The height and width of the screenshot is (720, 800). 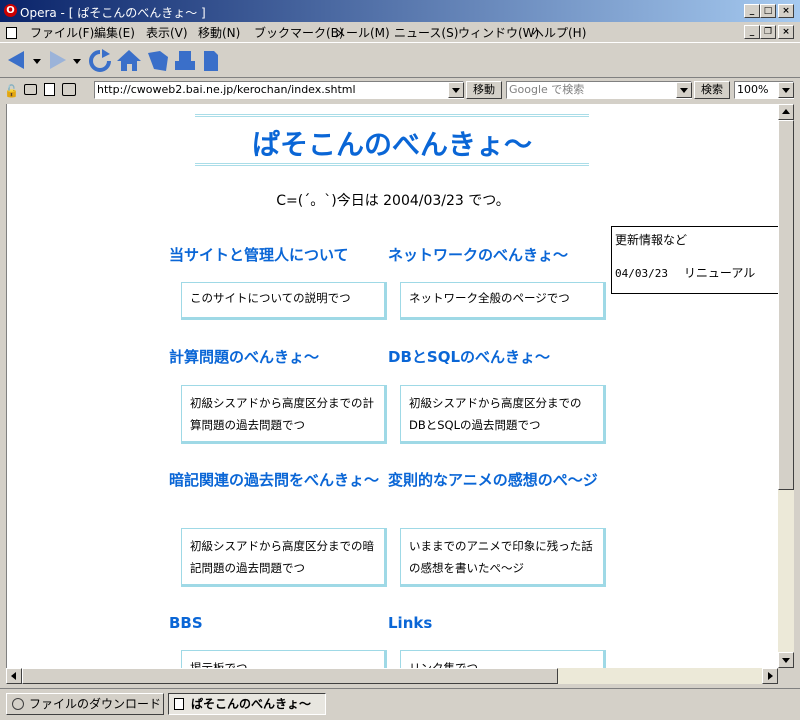 I want to click on section-title-dbsql: DBとSQLのべんきょ～, so click(x=497, y=357).